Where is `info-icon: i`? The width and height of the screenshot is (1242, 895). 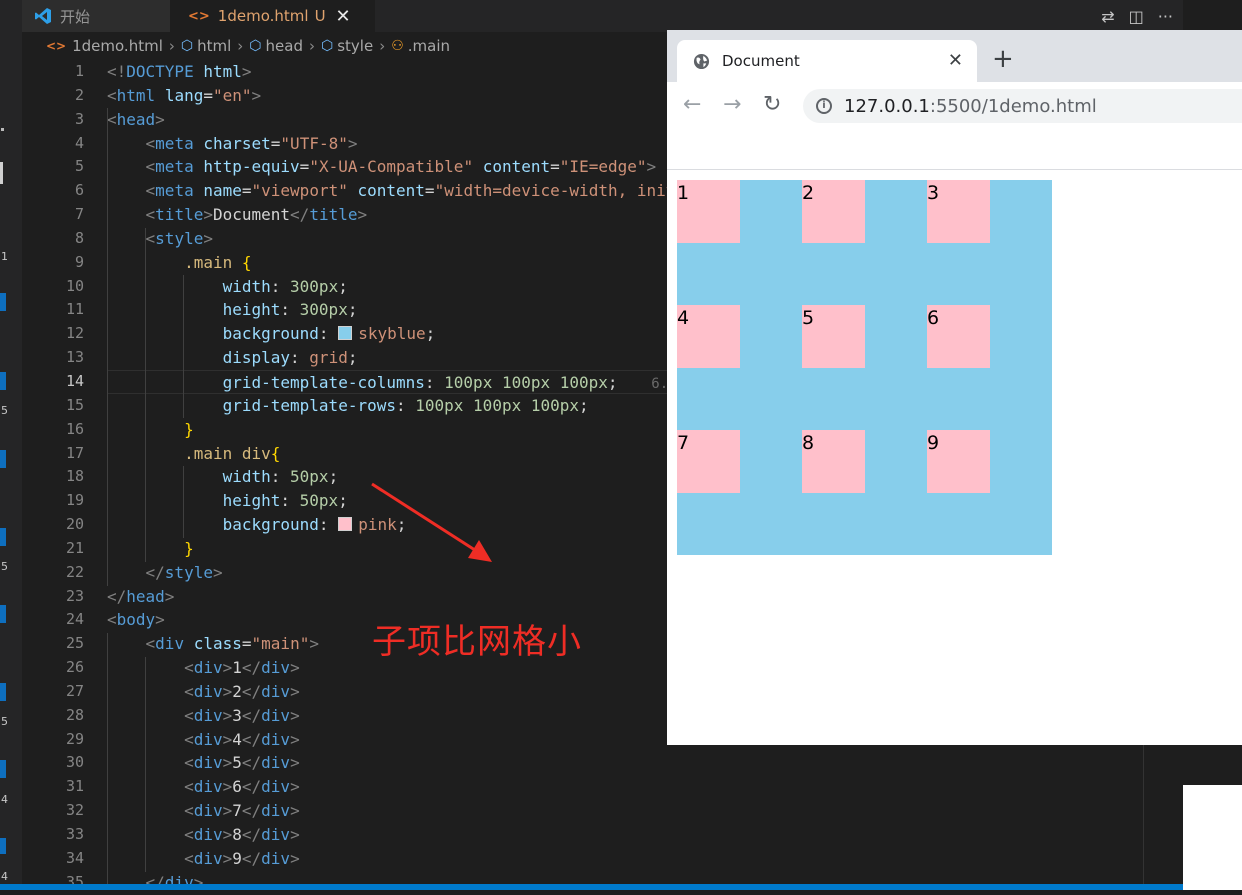
info-icon: i is located at coordinates (824, 106).